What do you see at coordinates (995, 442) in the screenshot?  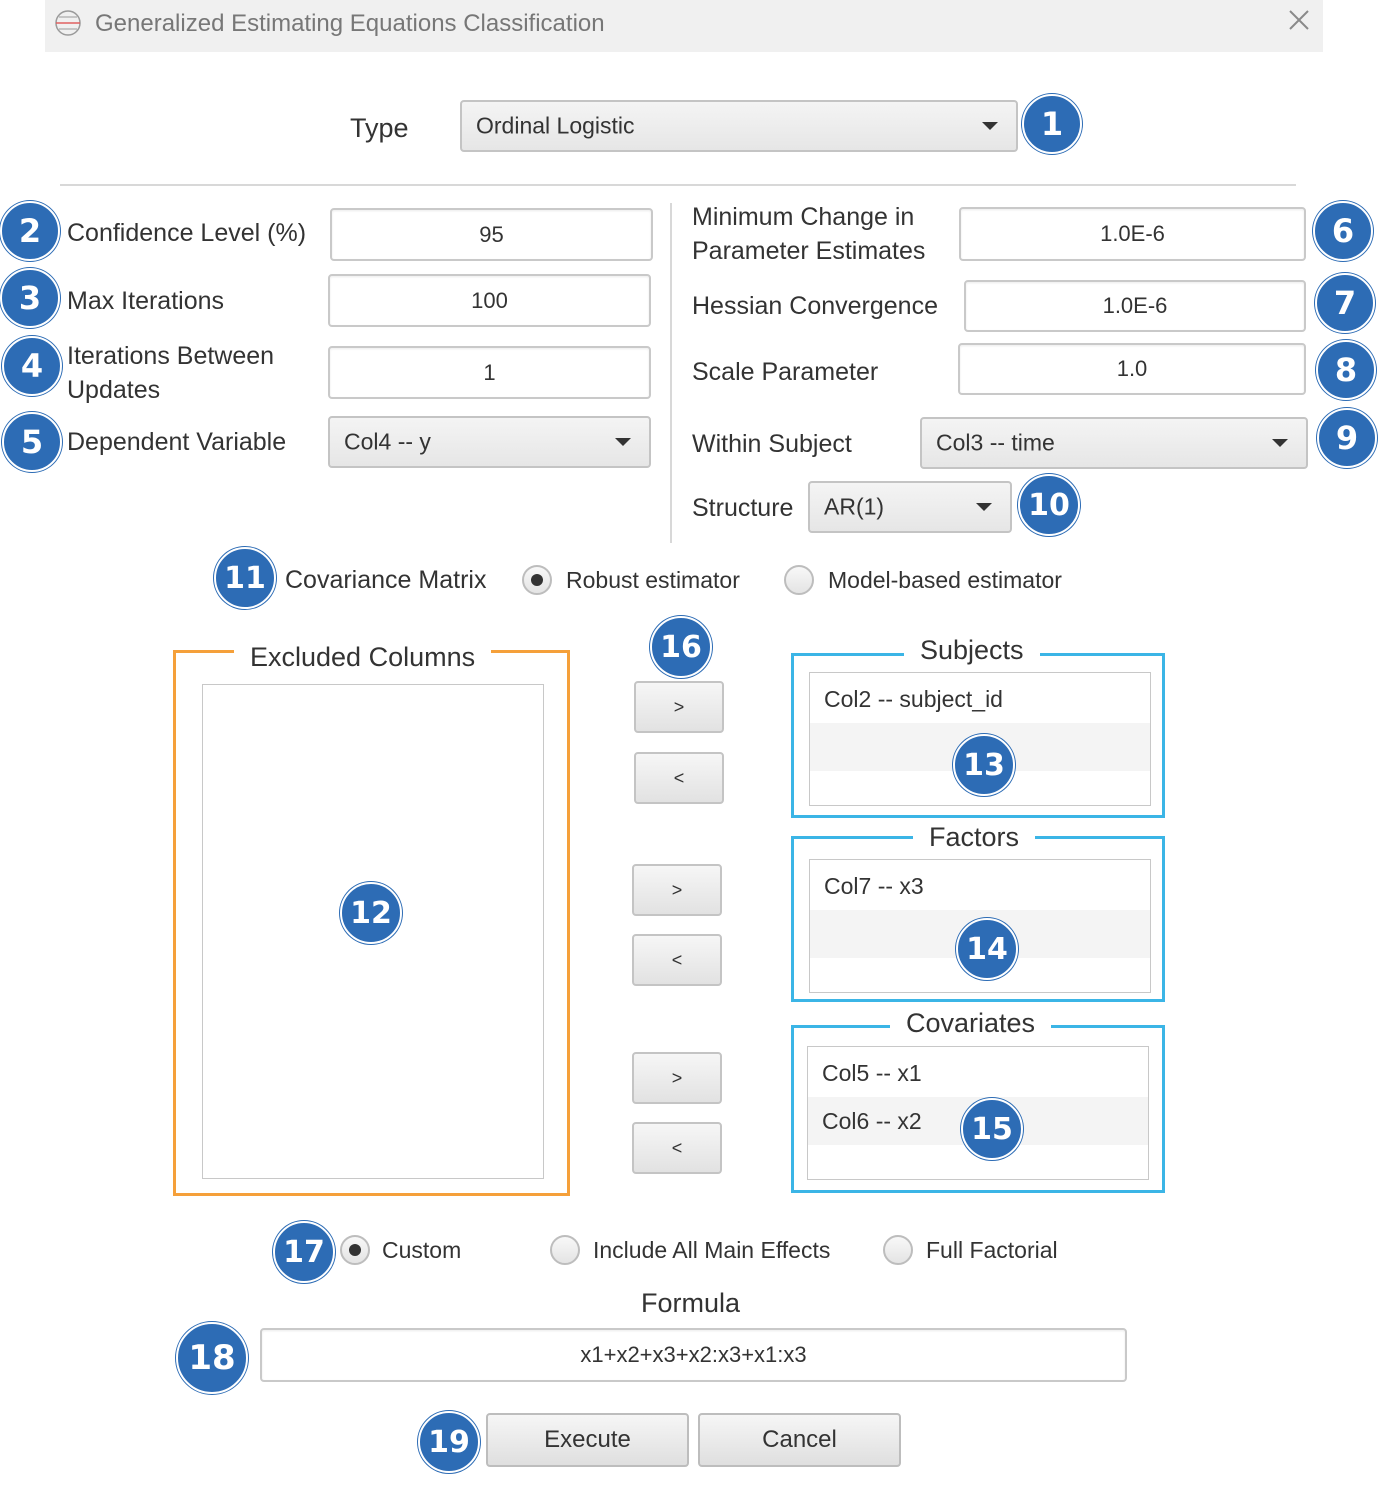 I see `within-subject-value: Col3 -- time` at bounding box center [995, 442].